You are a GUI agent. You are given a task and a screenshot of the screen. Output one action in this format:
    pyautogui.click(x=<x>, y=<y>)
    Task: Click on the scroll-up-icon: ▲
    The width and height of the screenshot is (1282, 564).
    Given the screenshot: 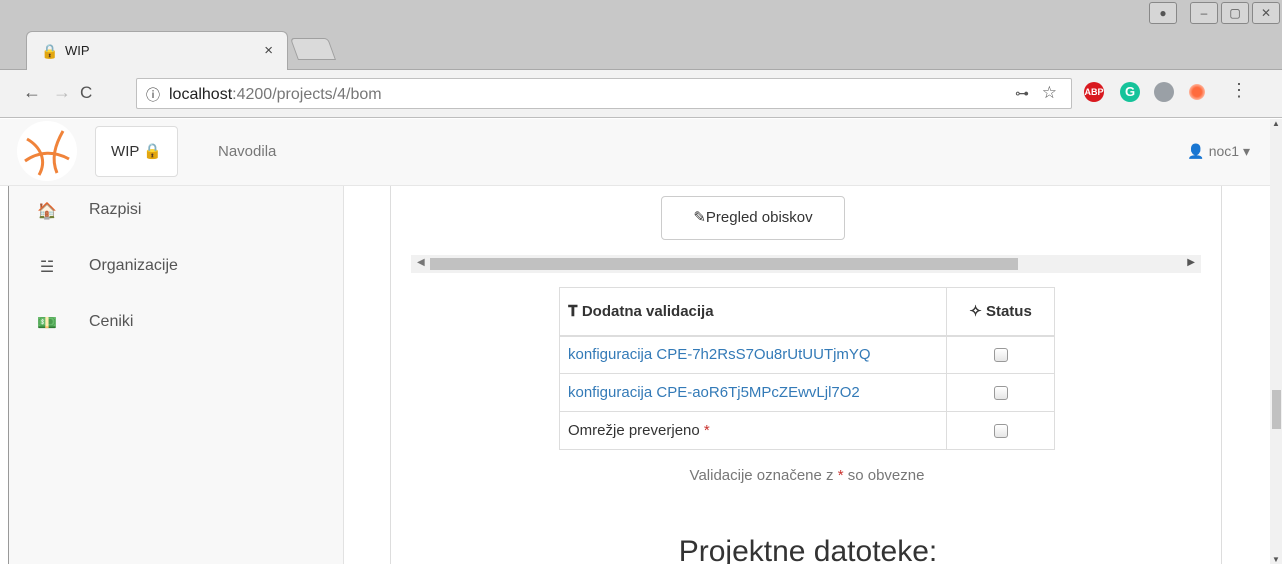 What is the action you would take?
    pyautogui.click(x=1276, y=123)
    